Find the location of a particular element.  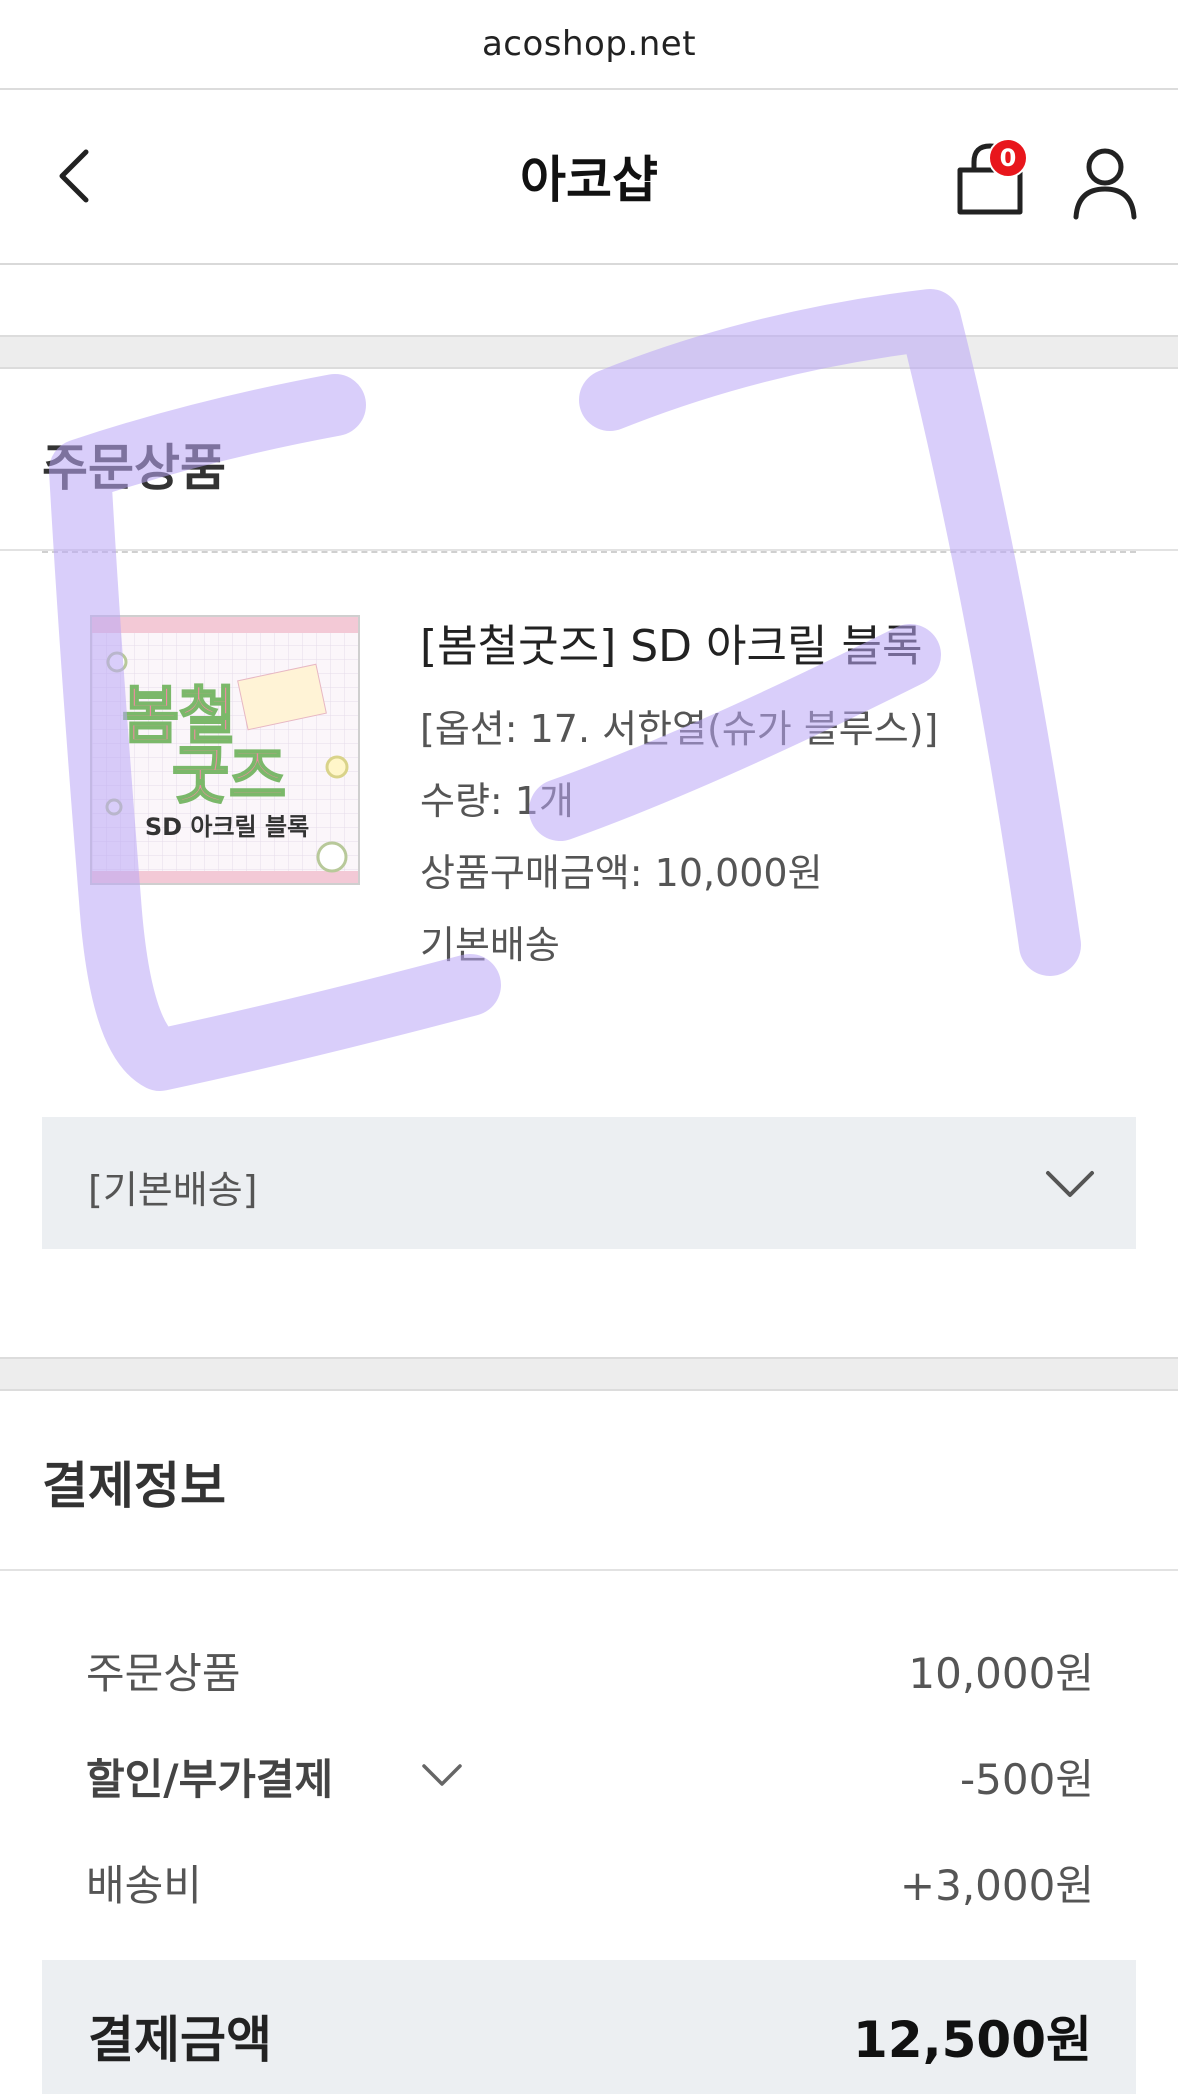

shipping-dropdown-label: [기본배송] is located at coordinates (173, 1190).